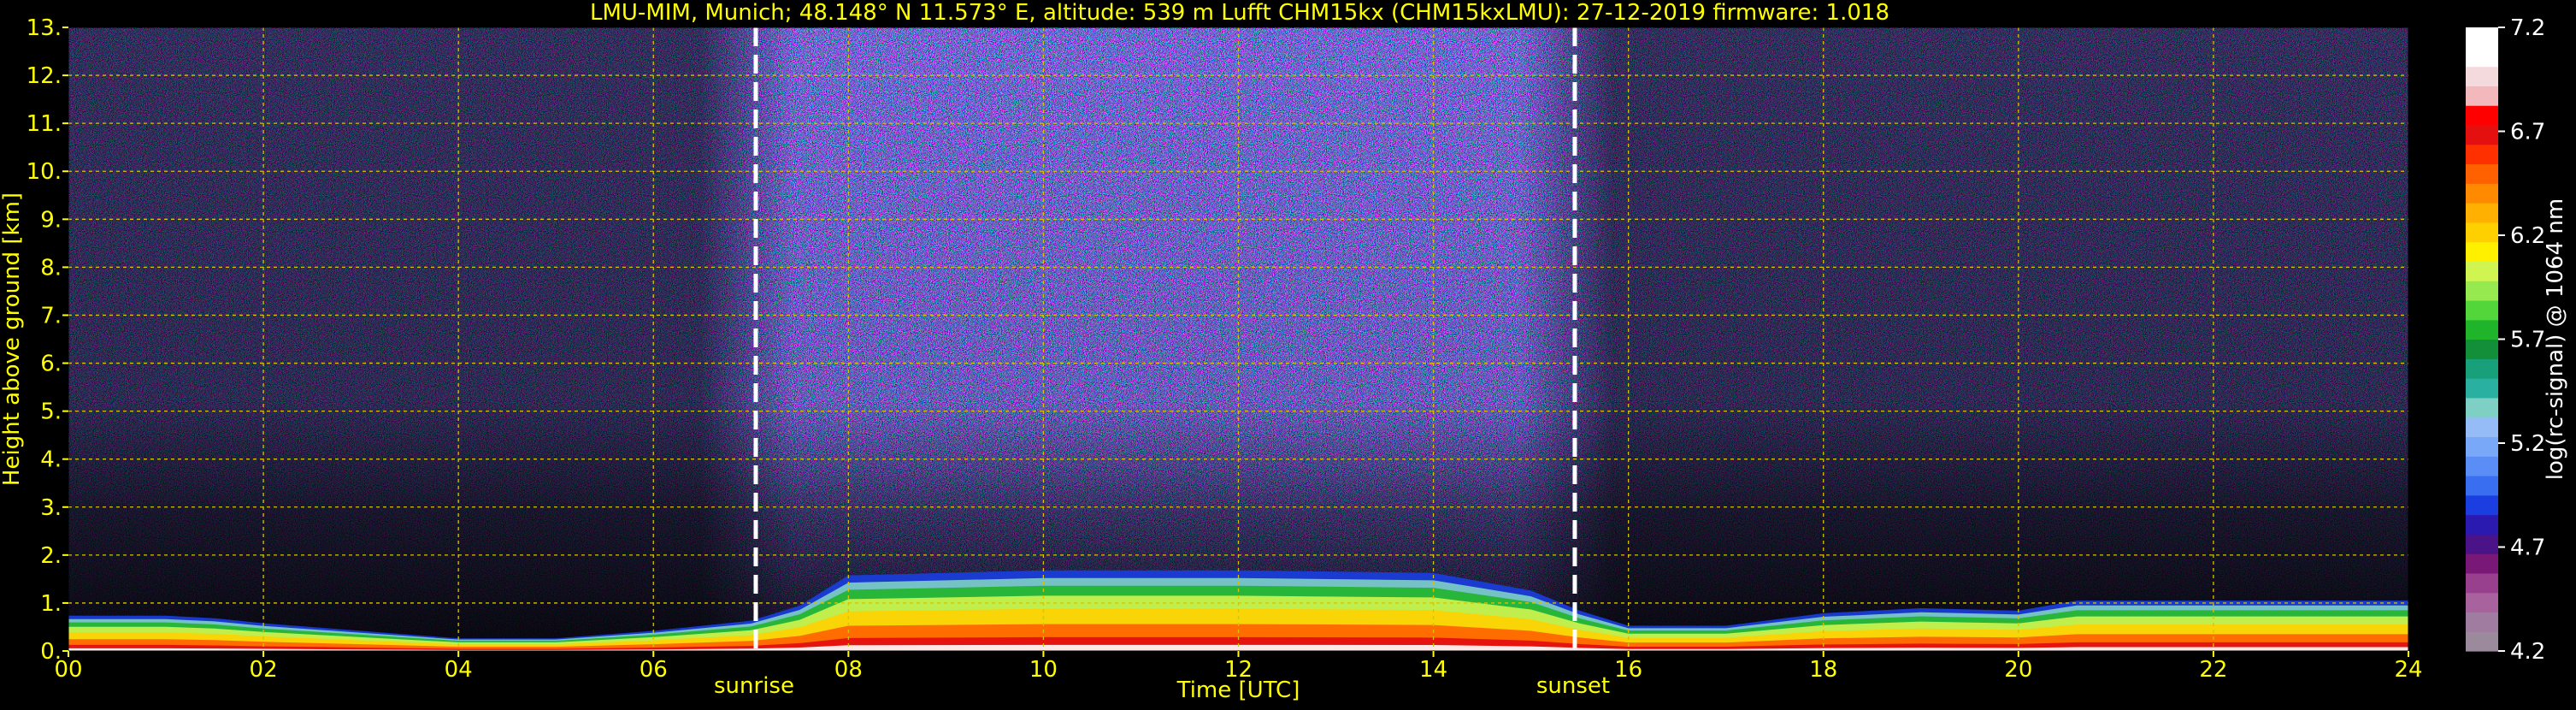  I want to click on y-tick-label: 10., so click(44, 172).